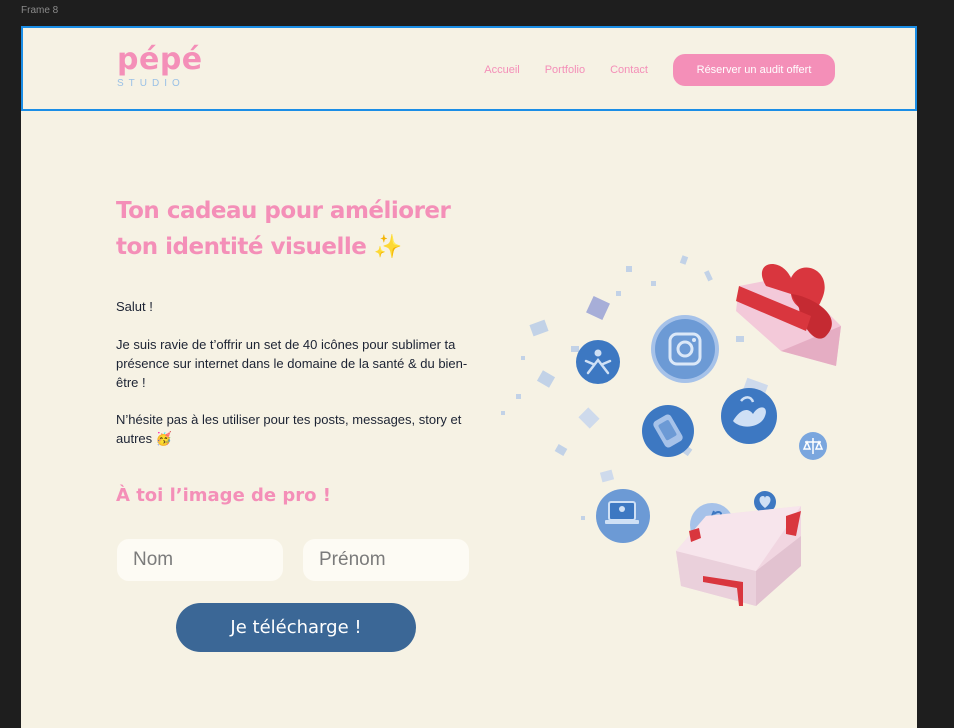  I want to click on prenom-input, so click(386, 560).